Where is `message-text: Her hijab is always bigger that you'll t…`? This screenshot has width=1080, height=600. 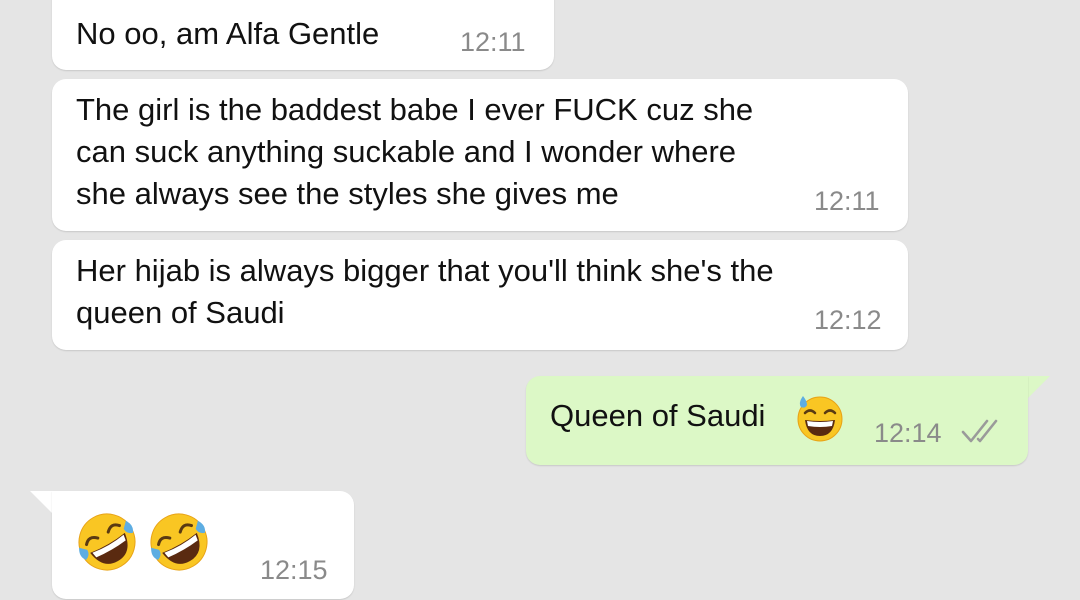 message-text: Her hijab is always bigger that you'll t… is located at coordinates (425, 291).